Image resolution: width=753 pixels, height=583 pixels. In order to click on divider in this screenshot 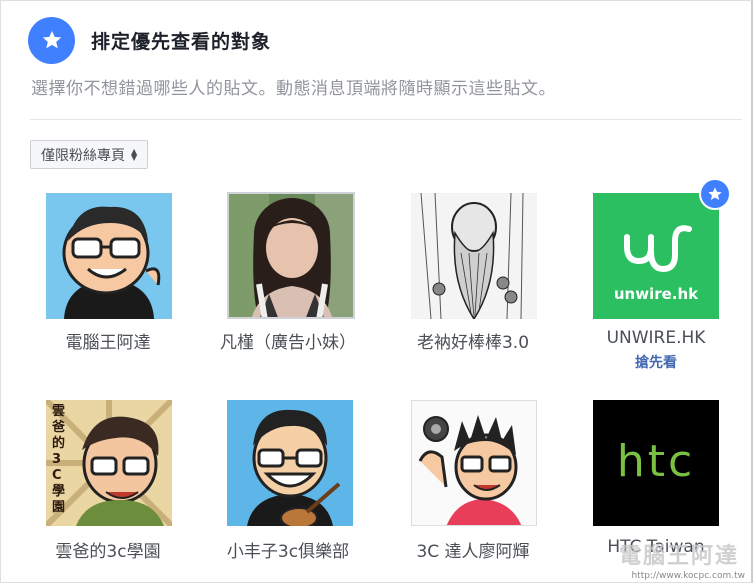, I will do `click(386, 119)`.